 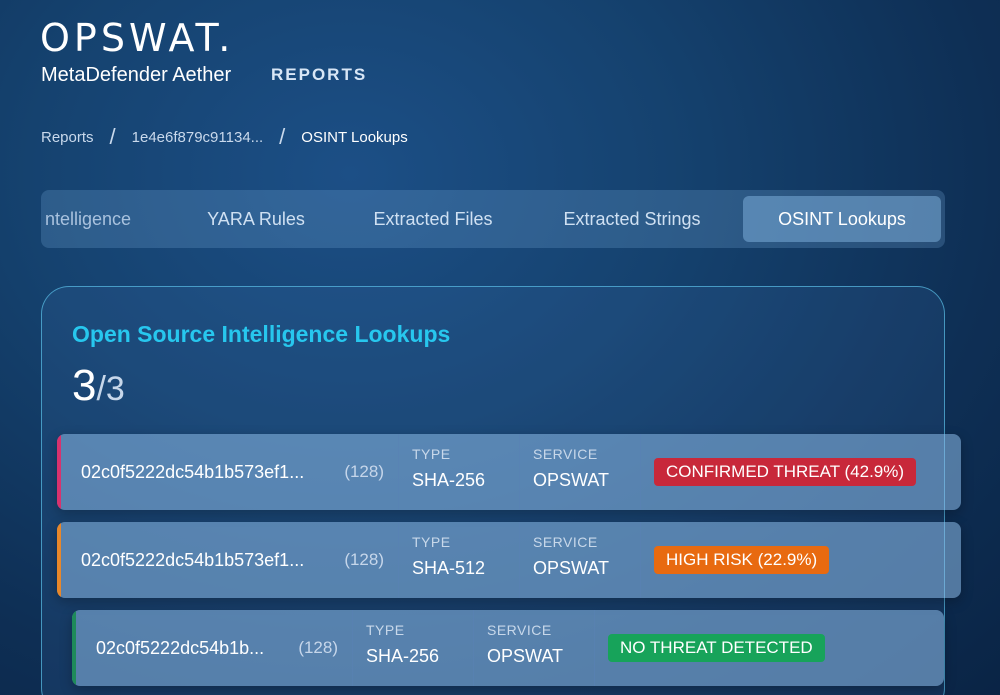 I want to click on hash-cell: 02c0f5222dc54b1b... (128), so click(x=214, y=648).